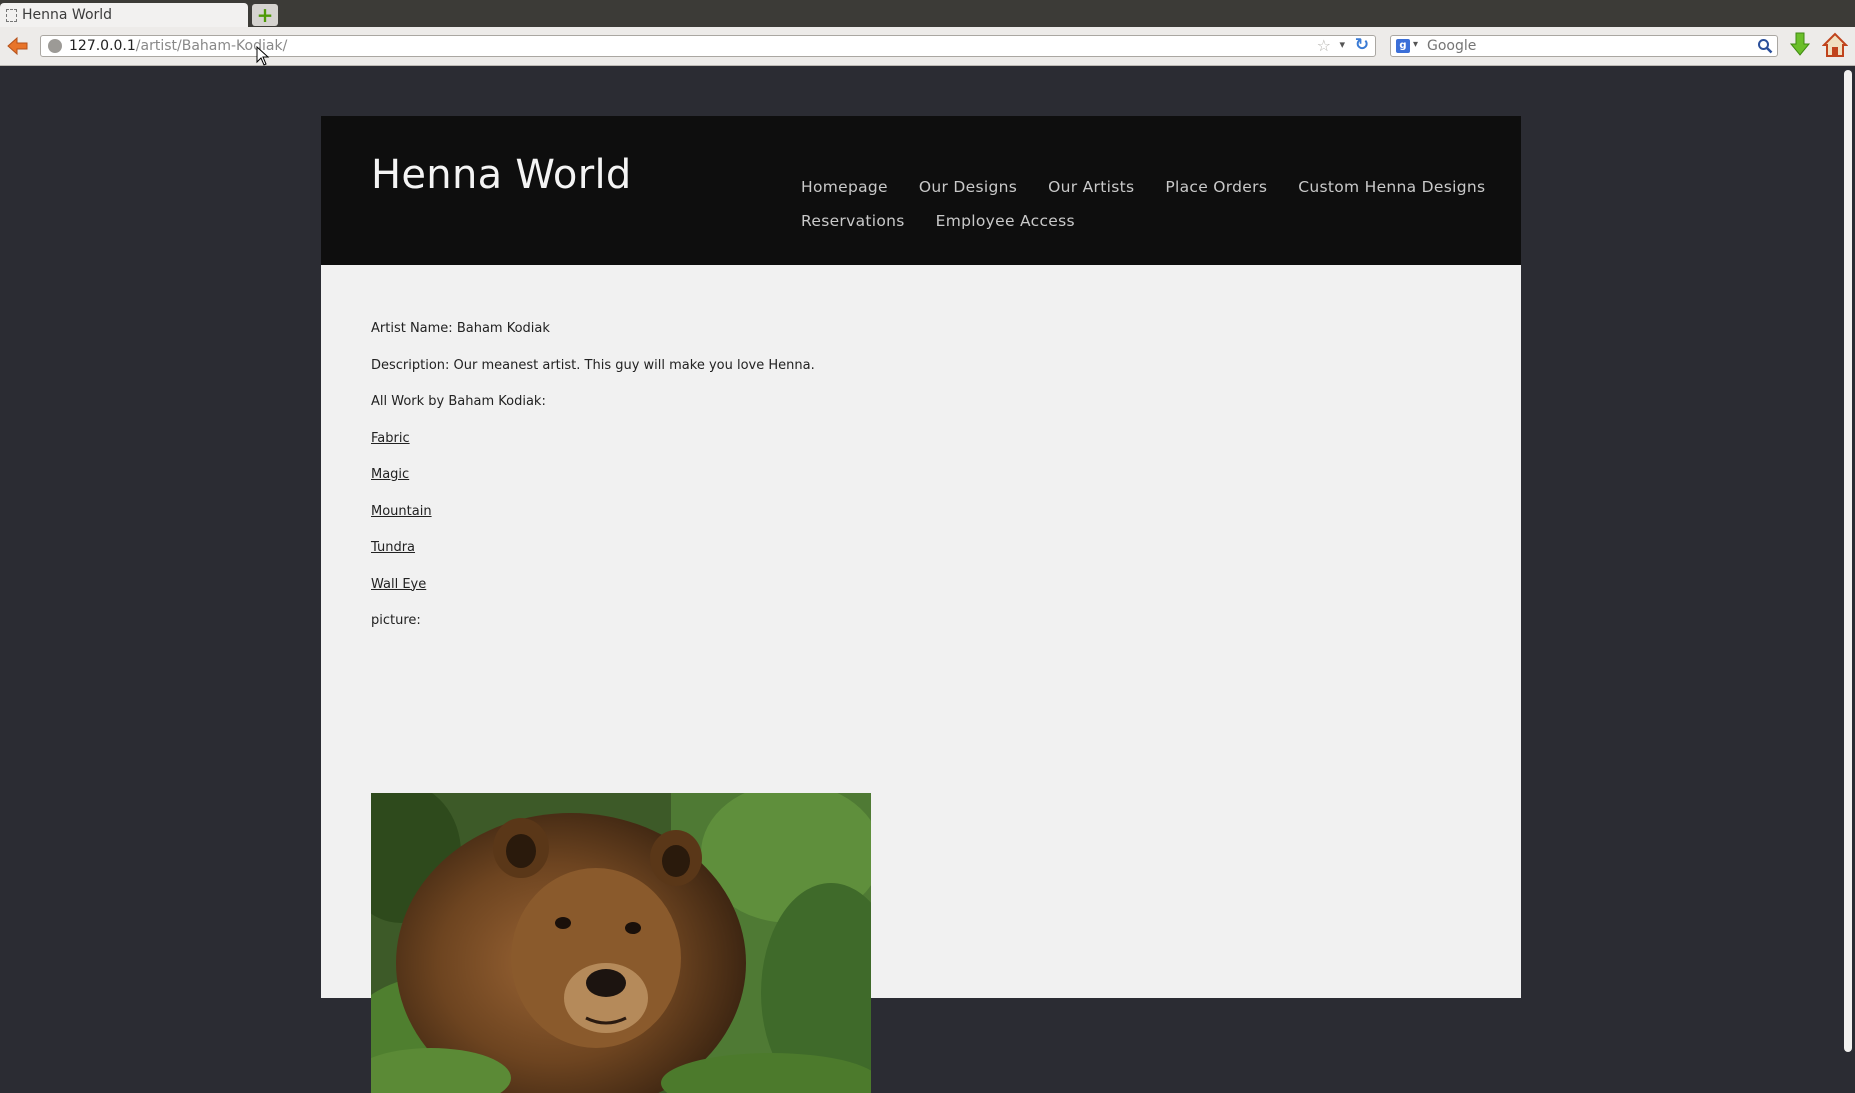 The width and height of the screenshot is (1855, 1093). Describe the element at coordinates (11, 15) in the screenshot. I see `tab-favicon-icon` at that location.